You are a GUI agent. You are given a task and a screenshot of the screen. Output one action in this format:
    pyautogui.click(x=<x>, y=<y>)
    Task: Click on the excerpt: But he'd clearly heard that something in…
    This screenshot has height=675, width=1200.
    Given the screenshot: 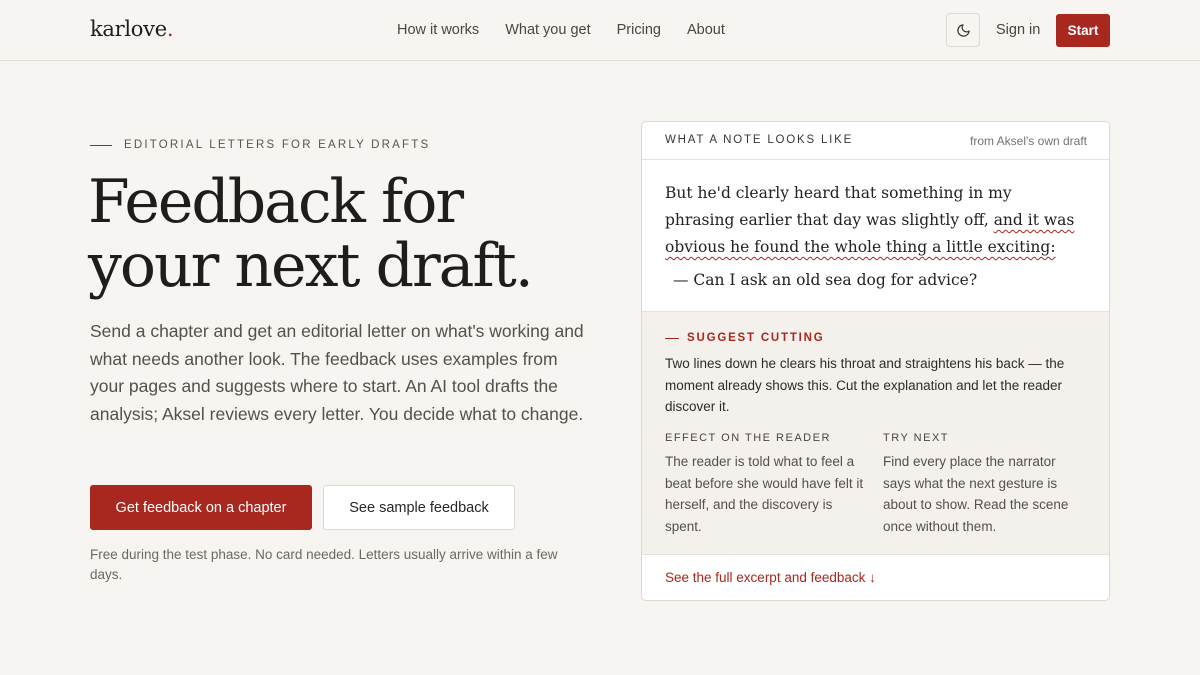 What is the action you would take?
    pyautogui.click(x=875, y=236)
    